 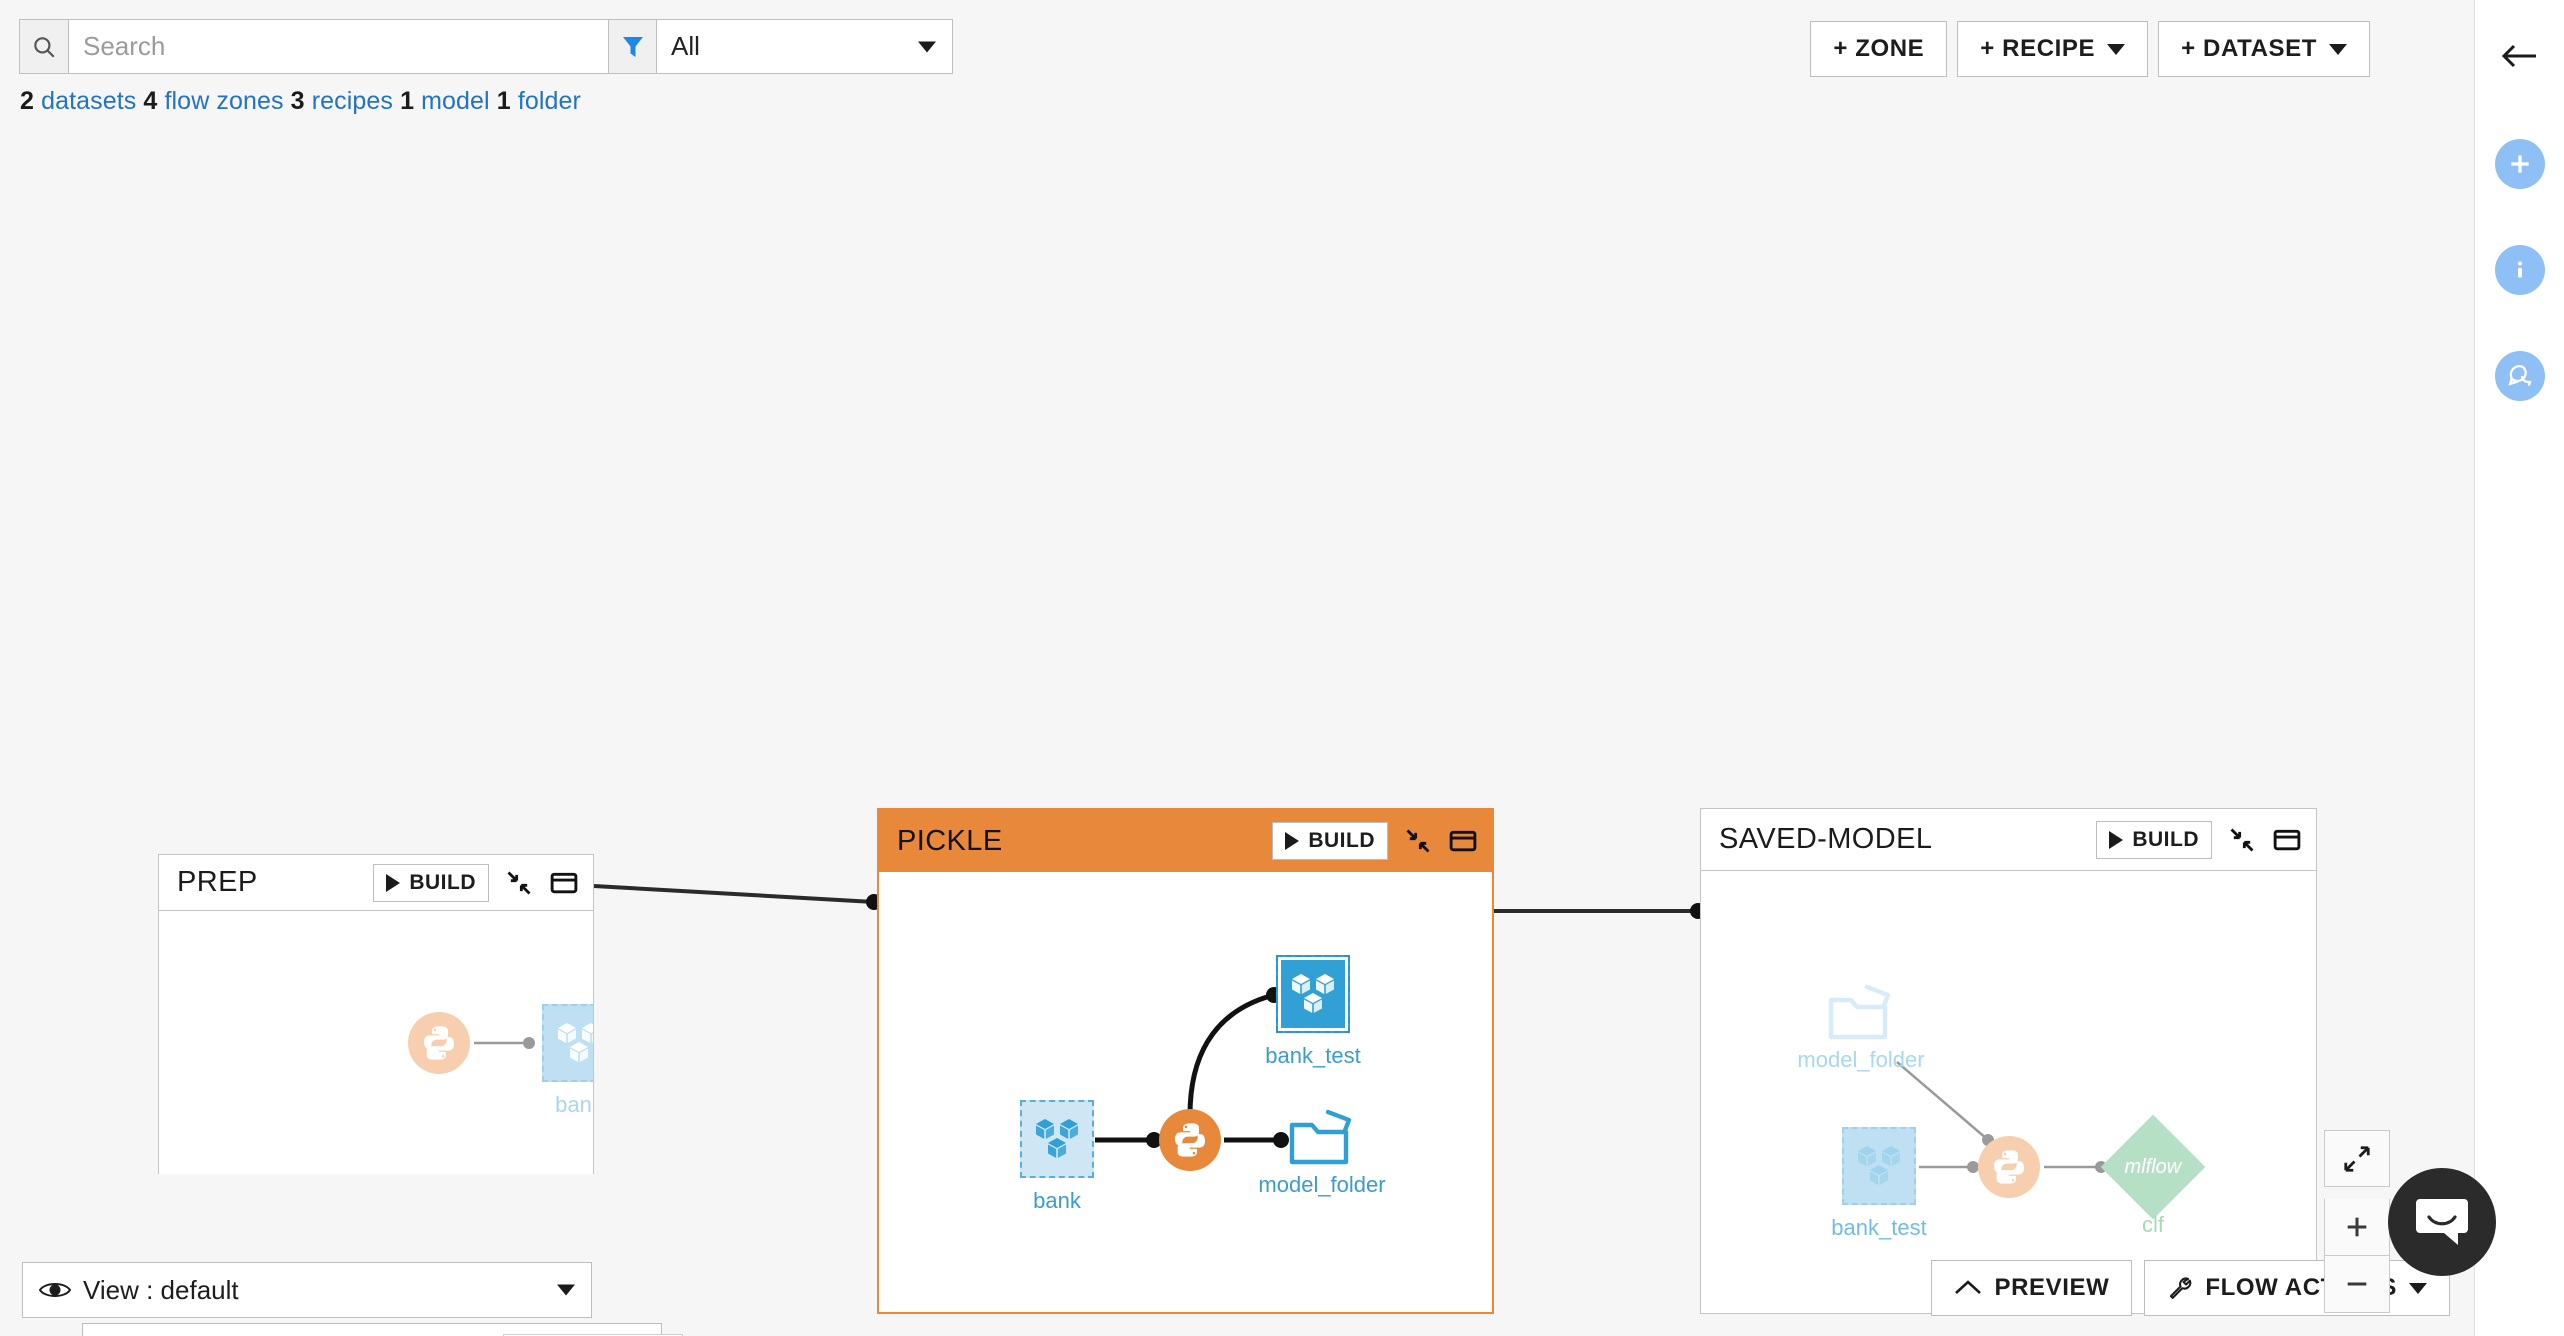 What do you see at coordinates (632, 46) in the screenshot?
I see `funnel-filter-icon` at bounding box center [632, 46].